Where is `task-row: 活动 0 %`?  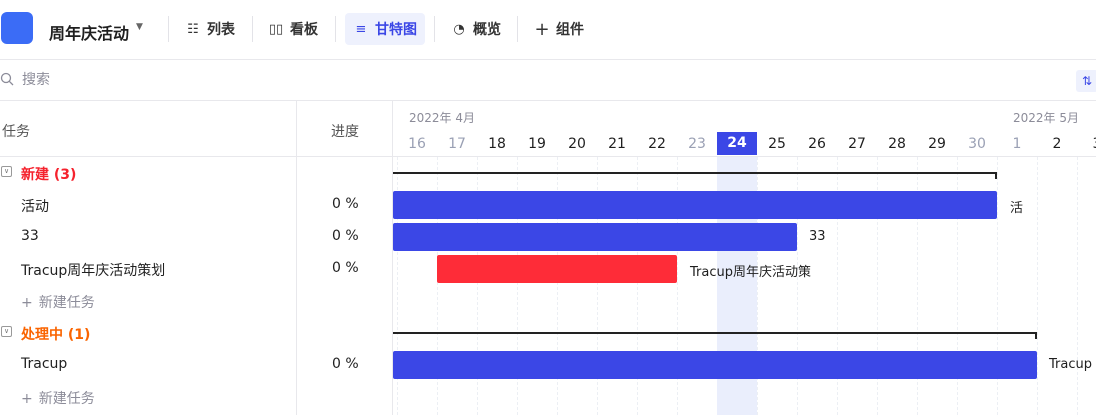
task-row: 活动 0 % is located at coordinates (196, 205).